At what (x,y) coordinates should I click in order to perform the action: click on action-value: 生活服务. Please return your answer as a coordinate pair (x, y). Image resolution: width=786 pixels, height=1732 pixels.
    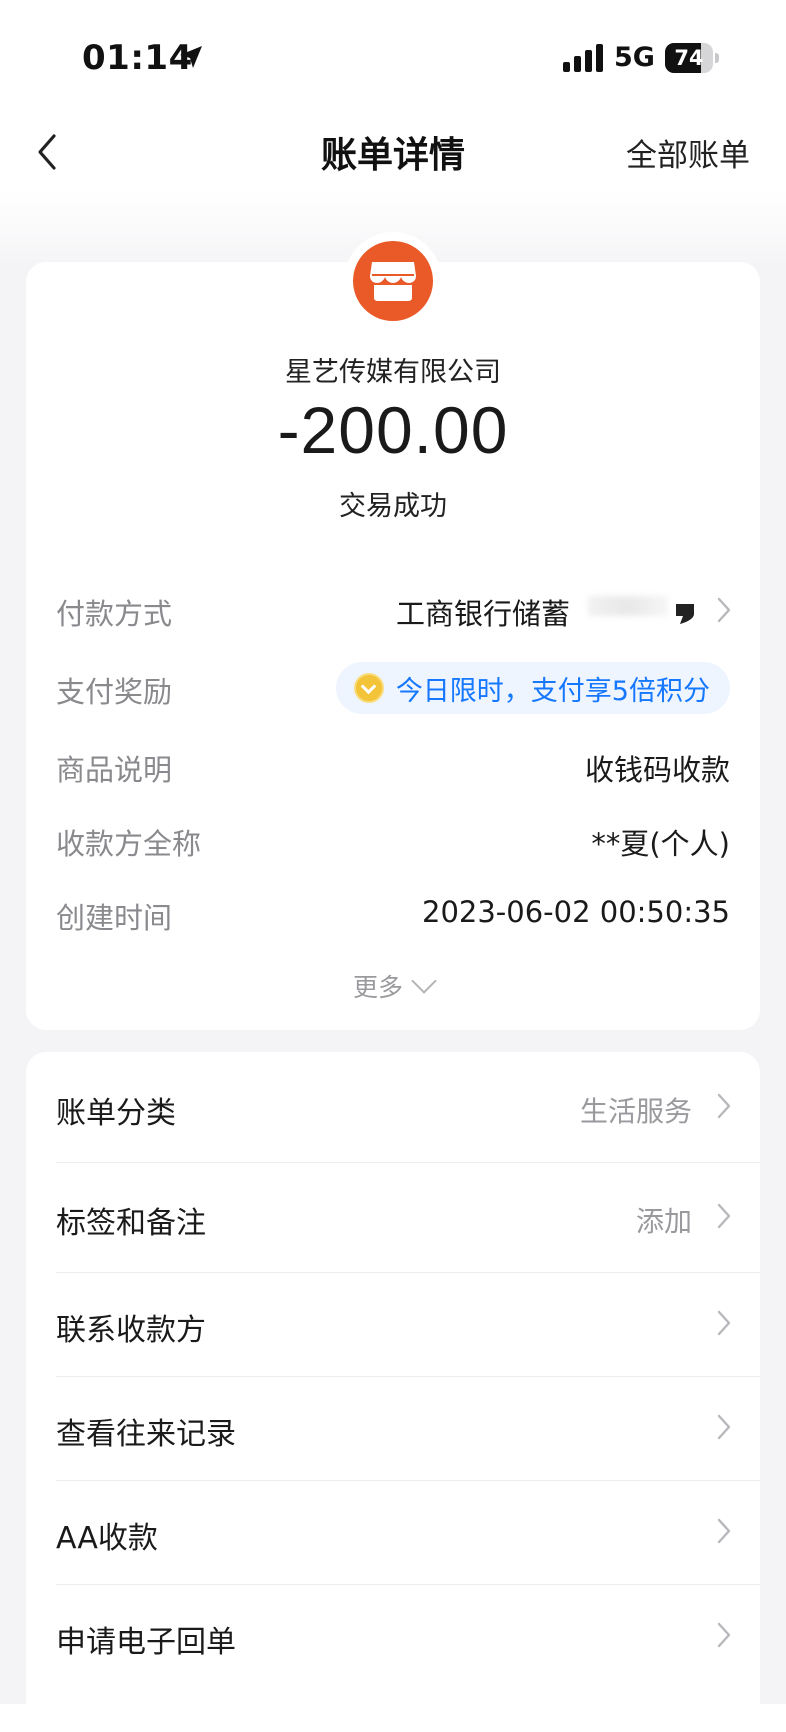
    Looking at the image, I should click on (635, 1111).